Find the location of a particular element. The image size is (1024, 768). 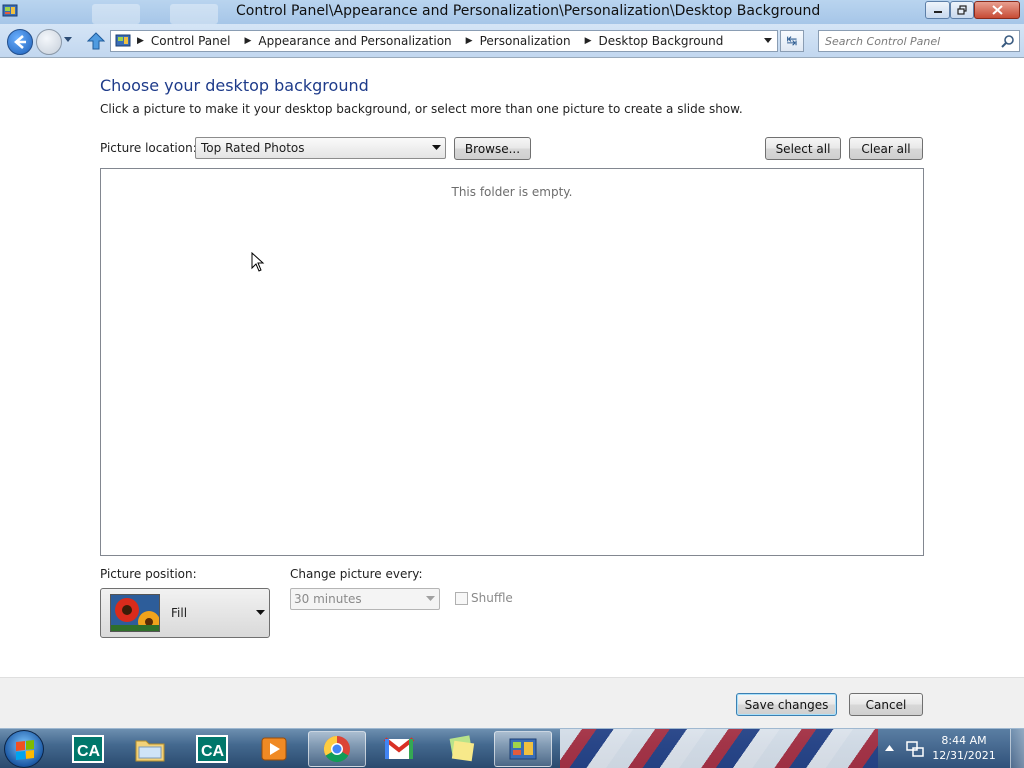

refresh-icon: ↹ is located at coordinates (792, 41).